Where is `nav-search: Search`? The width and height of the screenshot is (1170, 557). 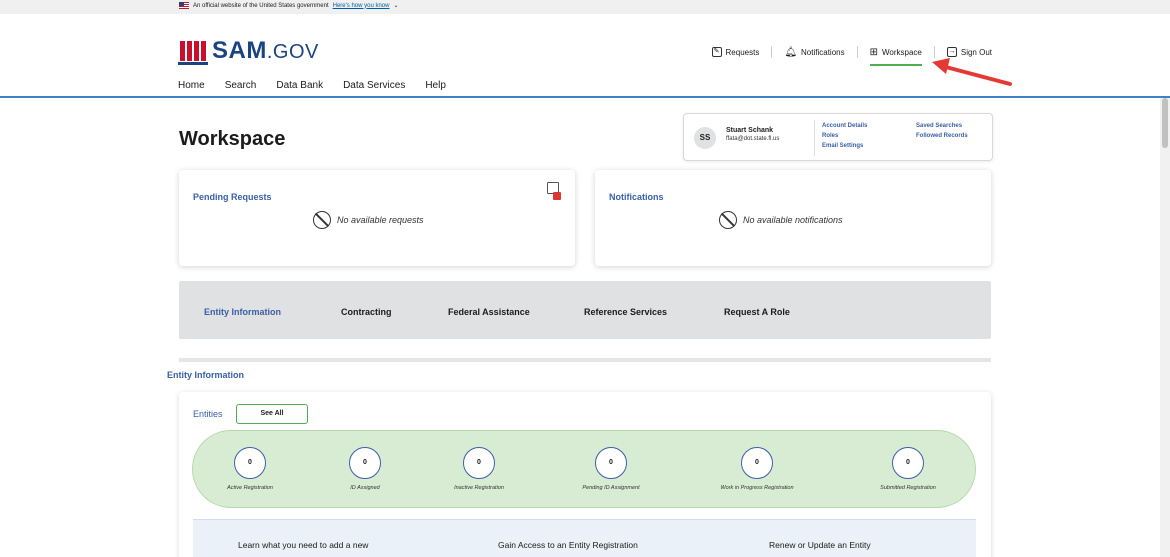 nav-search: Search is located at coordinates (241, 85).